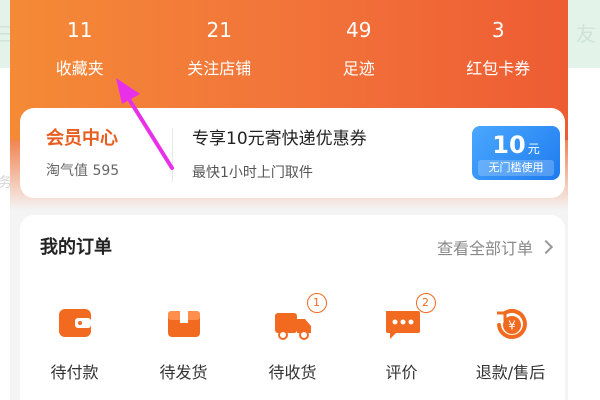 Image resolution: width=600 pixels, height=400 pixels. What do you see at coordinates (74, 348) in the screenshot?
I see `order-pending-payment: 待付款` at bounding box center [74, 348].